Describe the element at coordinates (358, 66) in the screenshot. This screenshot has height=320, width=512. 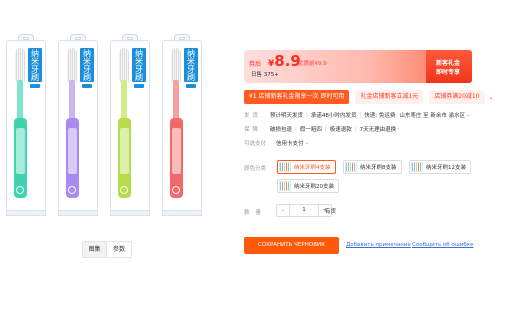
I see `price-banner: 券后 ¥8.9 优惠前¥9.9 日售 375+ 新客礼金 即时专享` at that location.